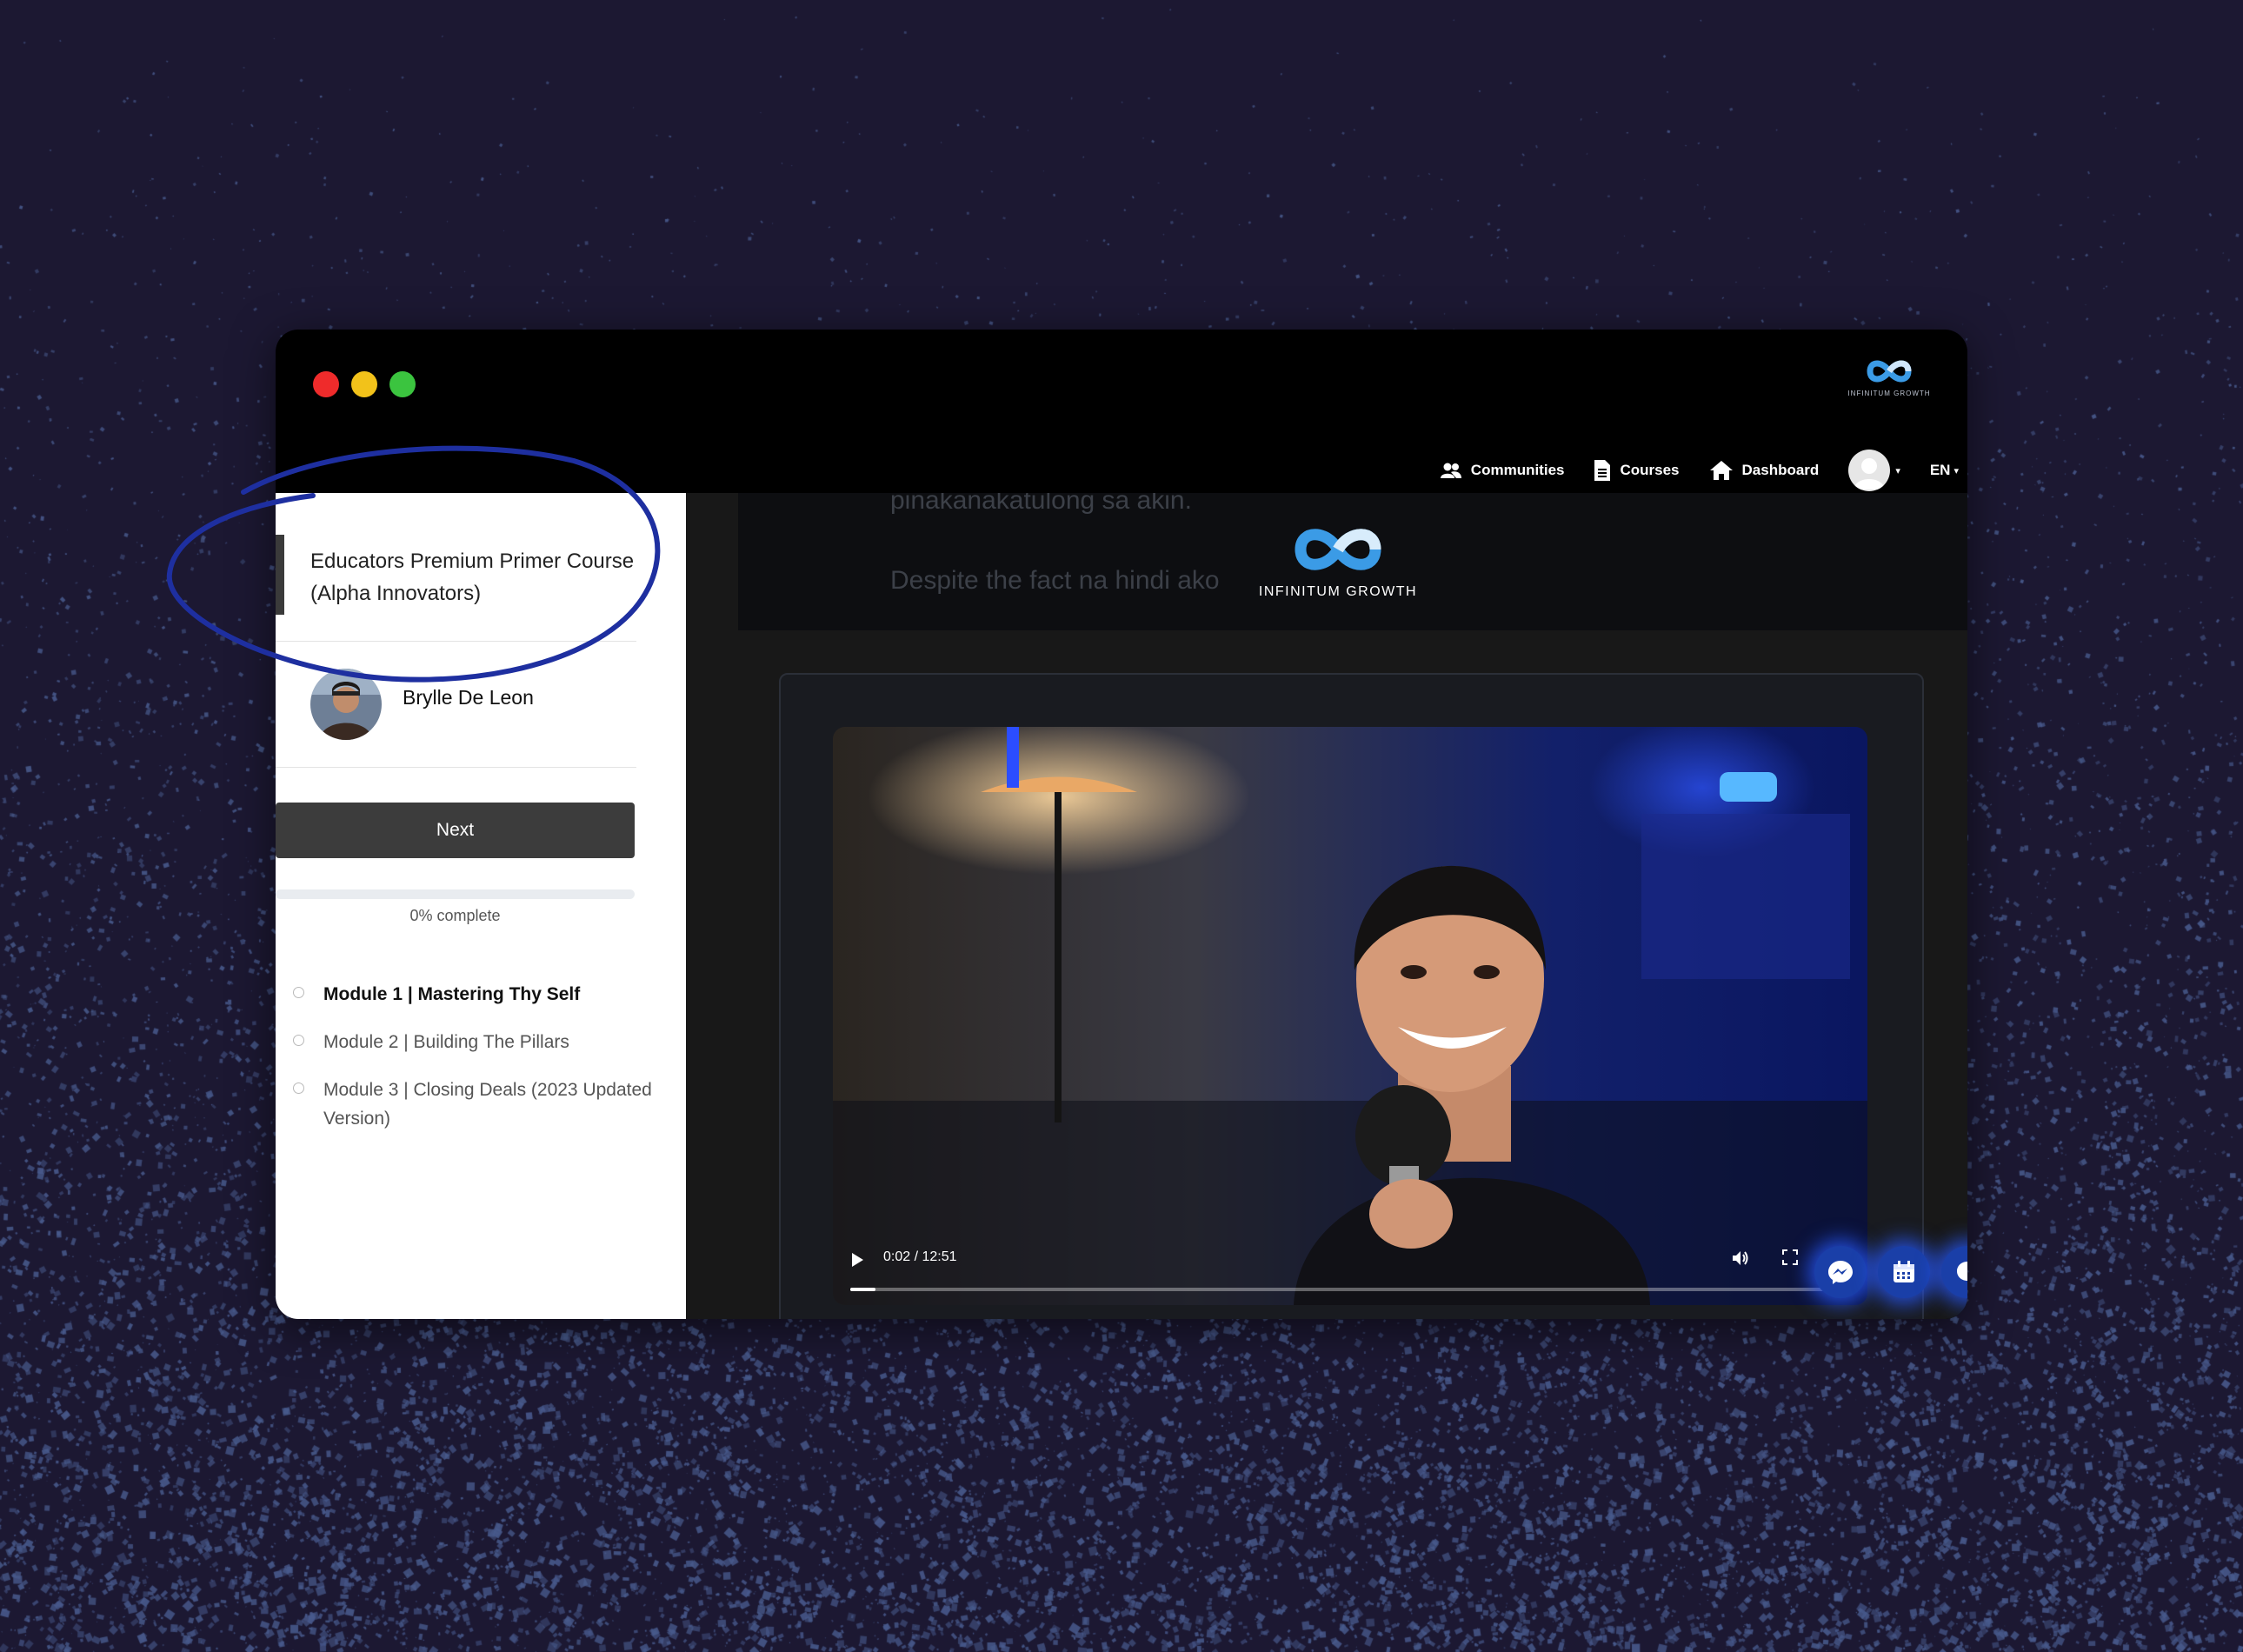 Image resolution: width=2243 pixels, height=1652 pixels. What do you see at coordinates (1041, 504) in the screenshot?
I see `banner-ghost-text: pinakanakatulong sa akin.` at bounding box center [1041, 504].